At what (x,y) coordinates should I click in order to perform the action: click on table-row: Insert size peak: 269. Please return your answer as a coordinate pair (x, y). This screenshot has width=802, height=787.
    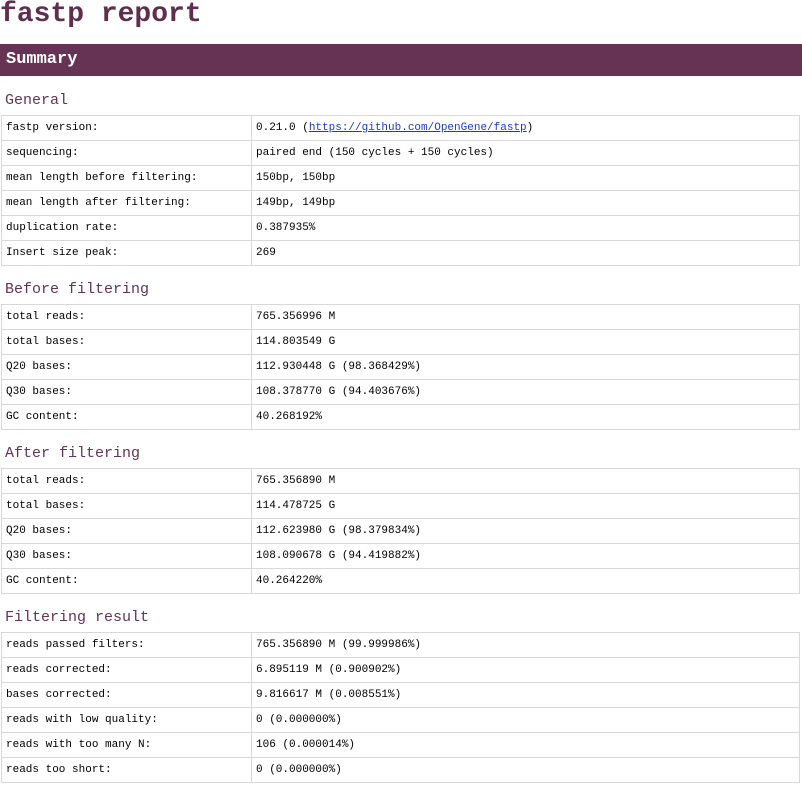
    Looking at the image, I should click on (400, 253).